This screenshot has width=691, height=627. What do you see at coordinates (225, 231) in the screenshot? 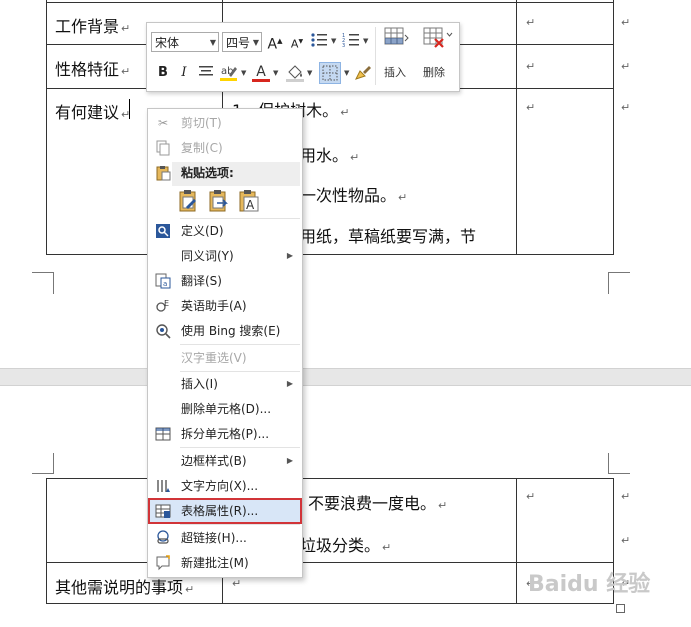
I see `menu-item-define: 定义(D)` at bounding box center [225, 231].